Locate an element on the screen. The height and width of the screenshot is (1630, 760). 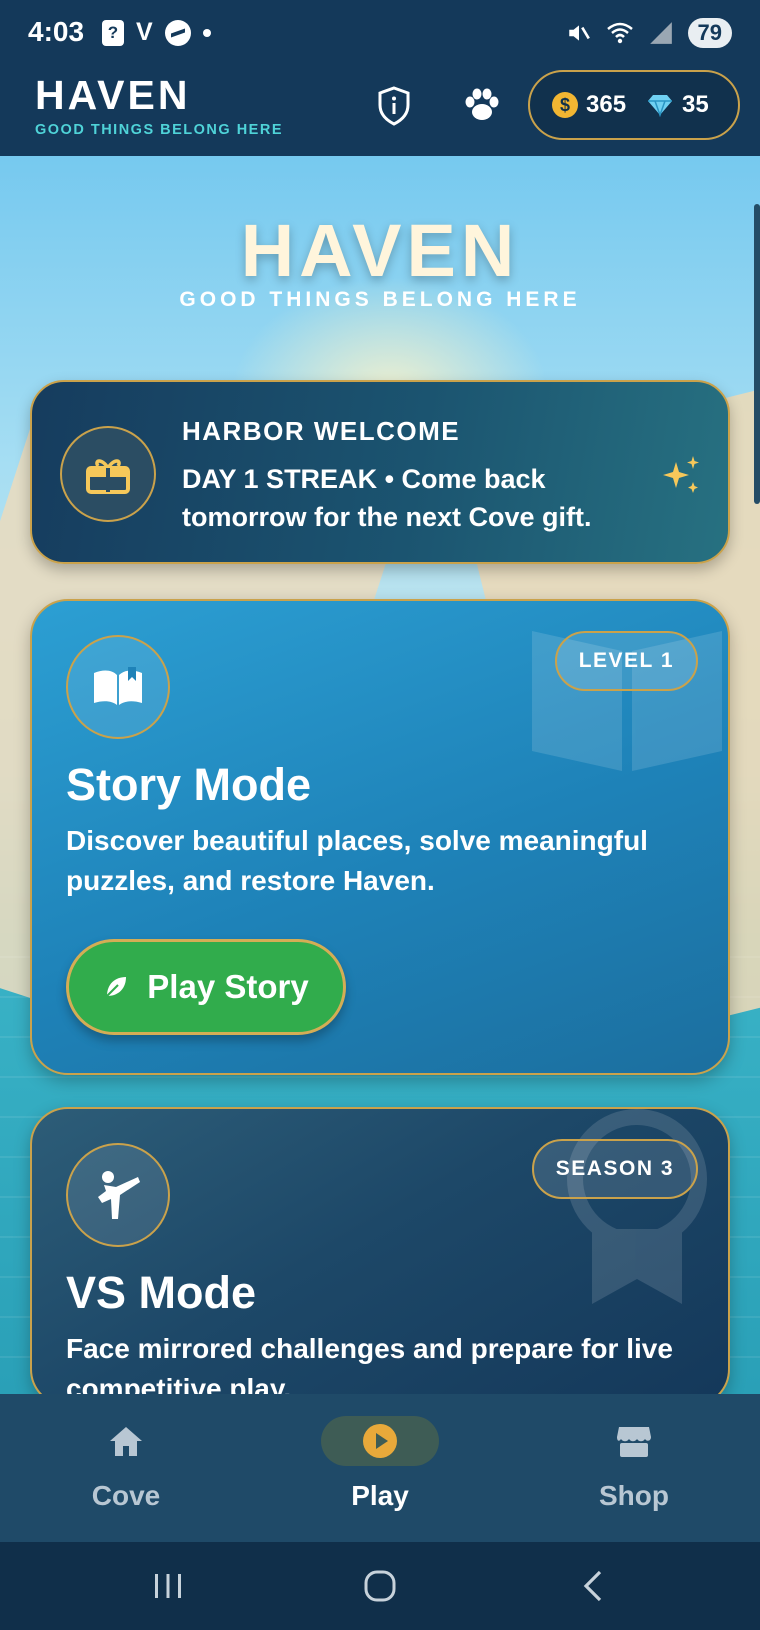
shop-icon is located at coordinates (634, 1441).